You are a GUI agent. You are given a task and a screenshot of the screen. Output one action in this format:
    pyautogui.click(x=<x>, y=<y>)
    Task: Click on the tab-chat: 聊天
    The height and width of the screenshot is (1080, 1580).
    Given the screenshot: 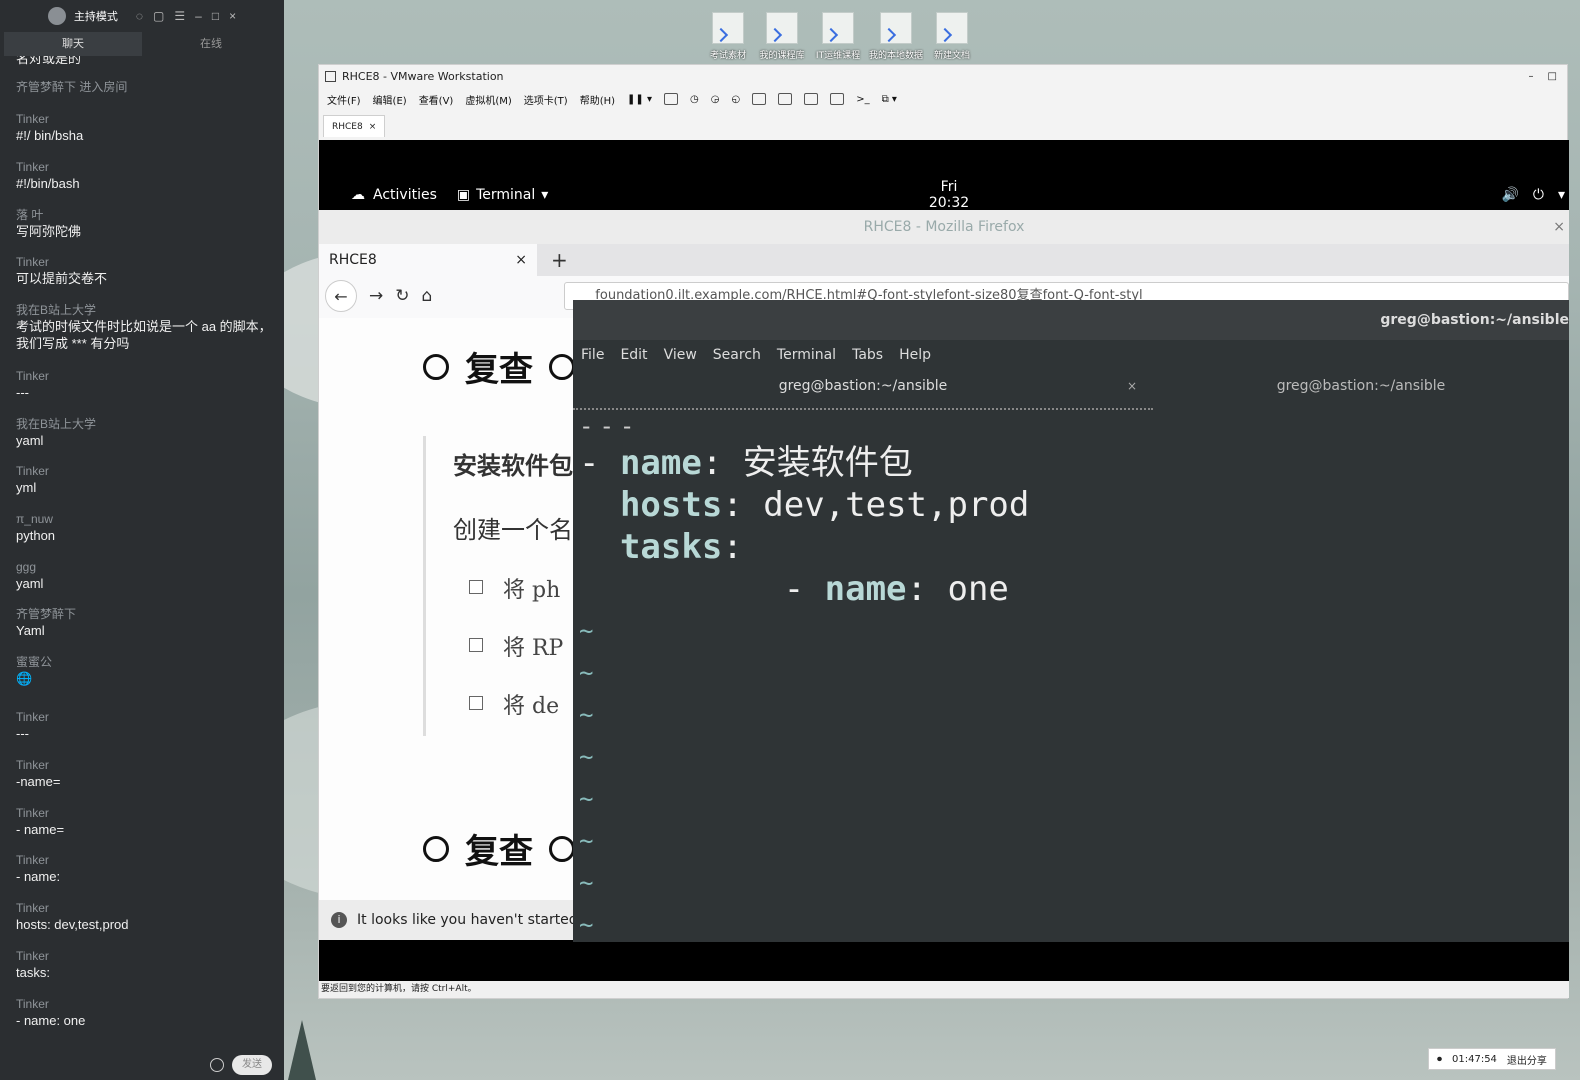 What is the action you would take?
    pyautogui.click(x=73, y=44)
    